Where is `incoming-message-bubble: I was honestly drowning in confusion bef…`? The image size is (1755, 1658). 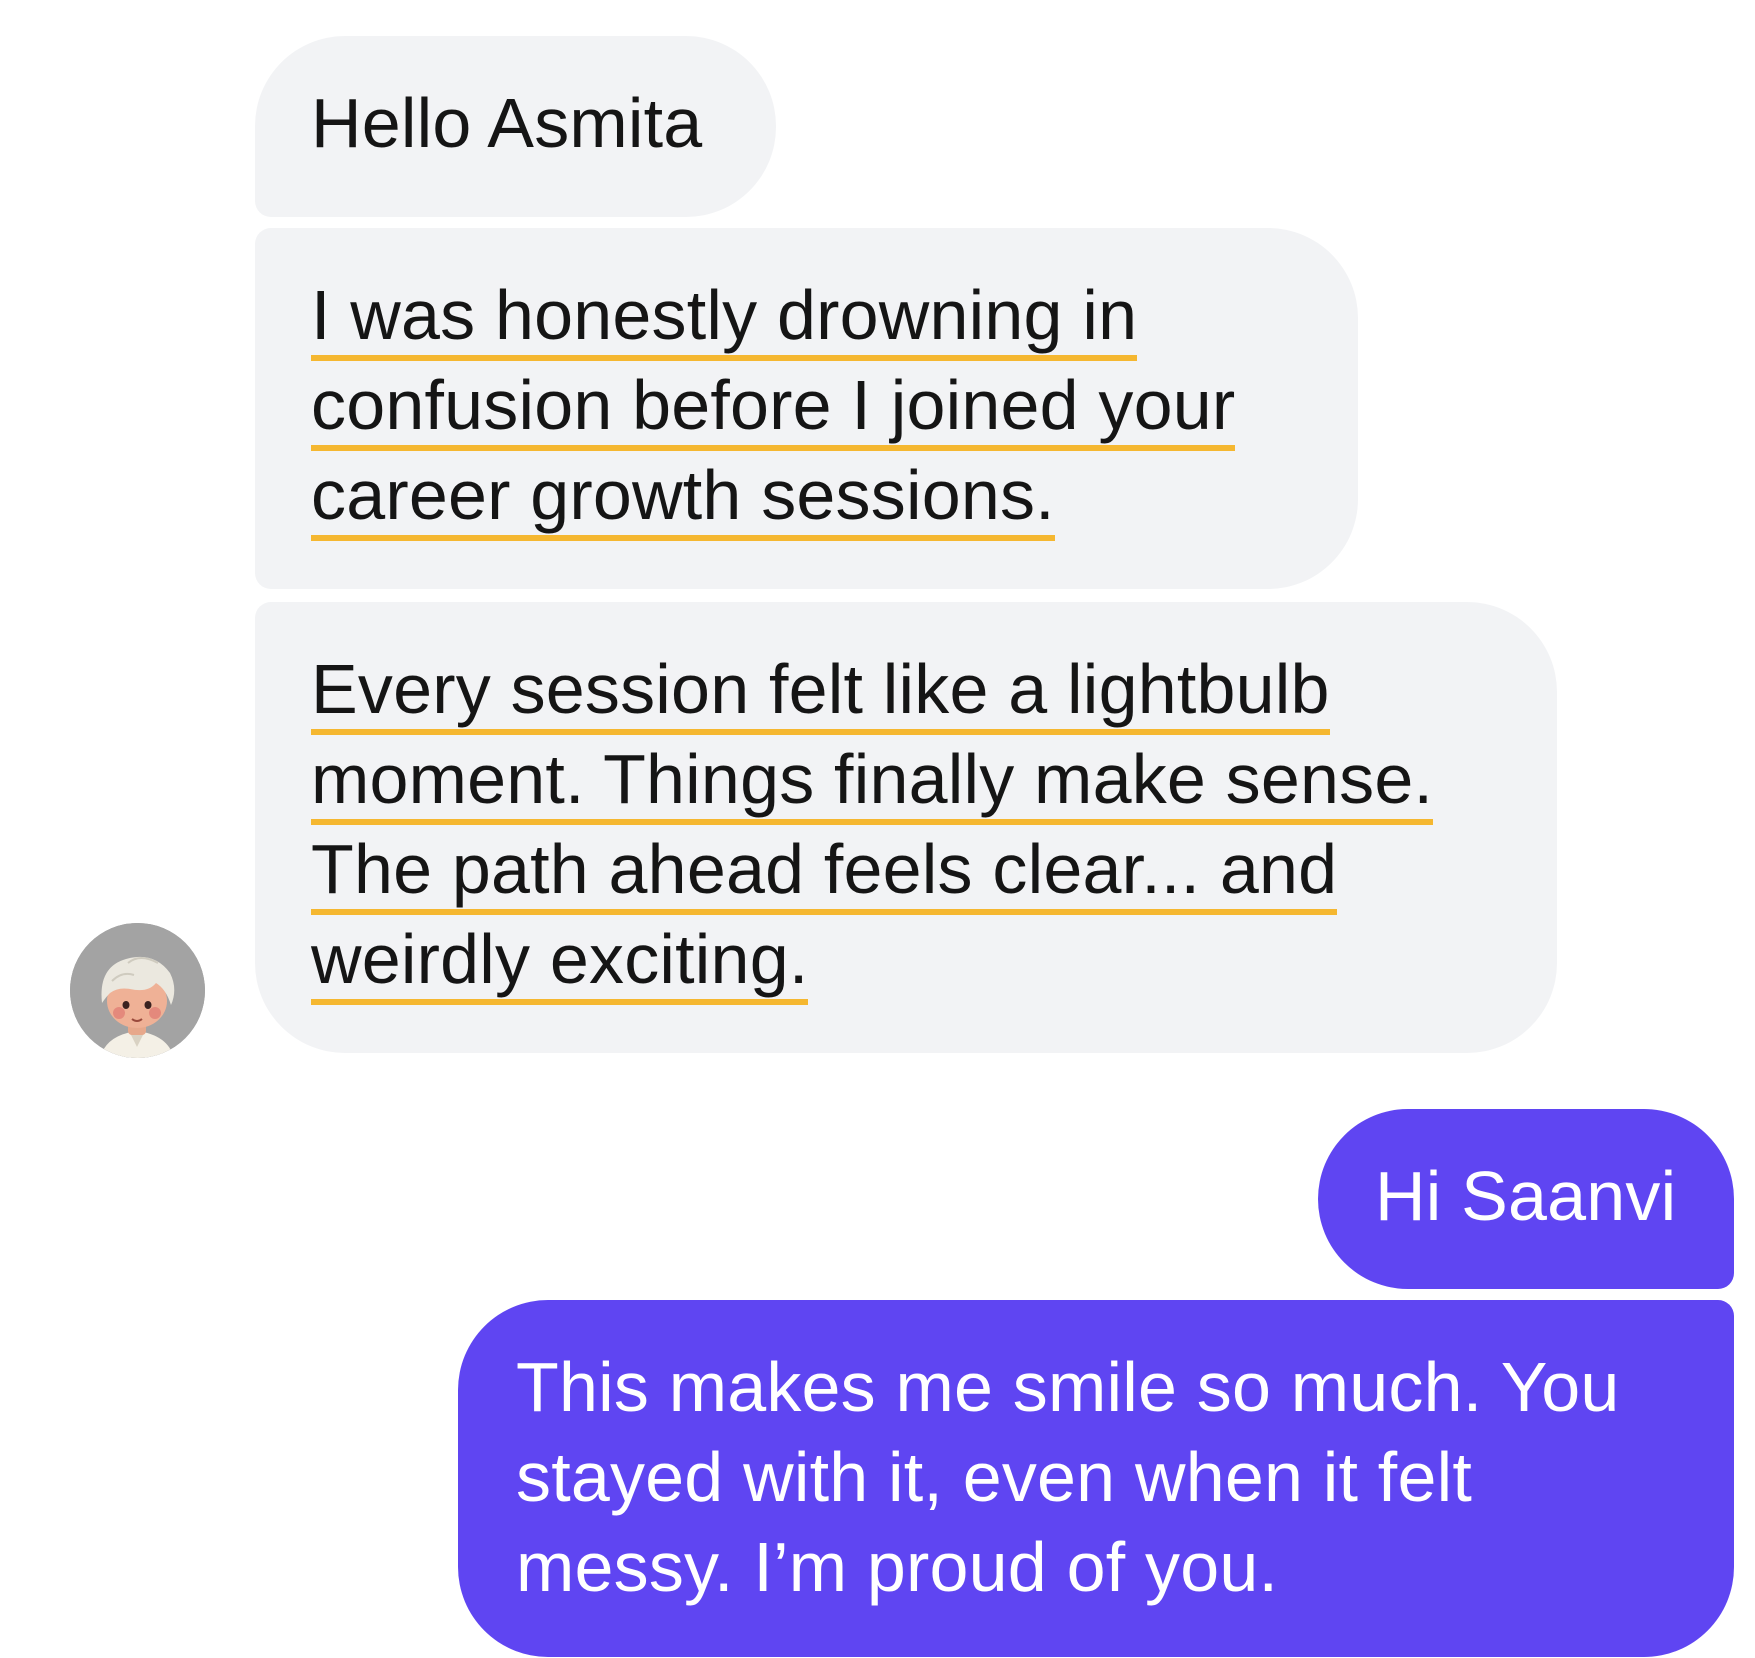
incoming-message-bubble: I was honestly drowning in confusion bef… is located at coordinates (806, 408).